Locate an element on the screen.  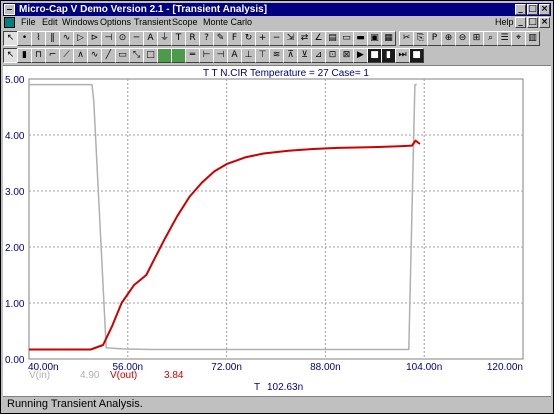
graph2-icon: ⊣ is located at coordinates (220, 55).